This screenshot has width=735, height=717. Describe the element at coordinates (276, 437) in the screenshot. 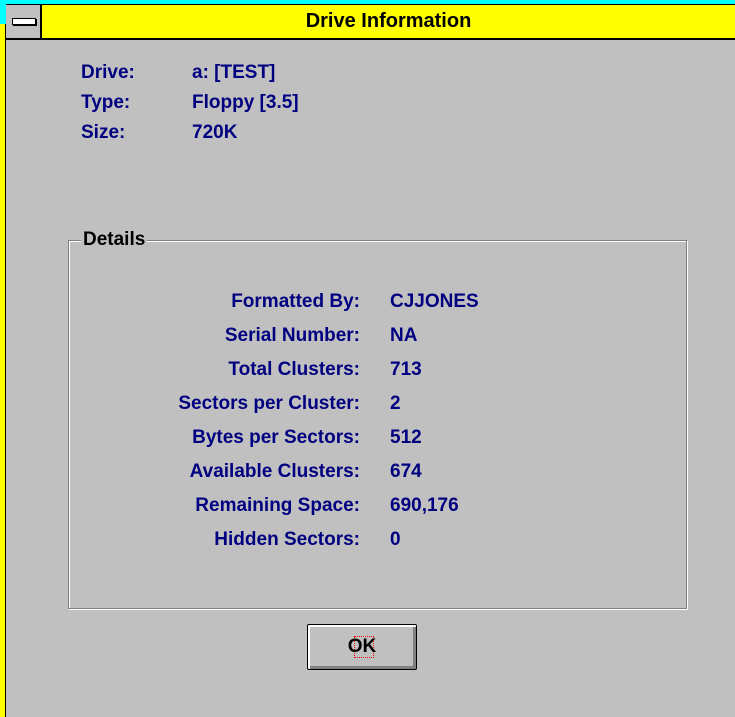

I see `detail-label: Bytes per Sectors:` at that location.